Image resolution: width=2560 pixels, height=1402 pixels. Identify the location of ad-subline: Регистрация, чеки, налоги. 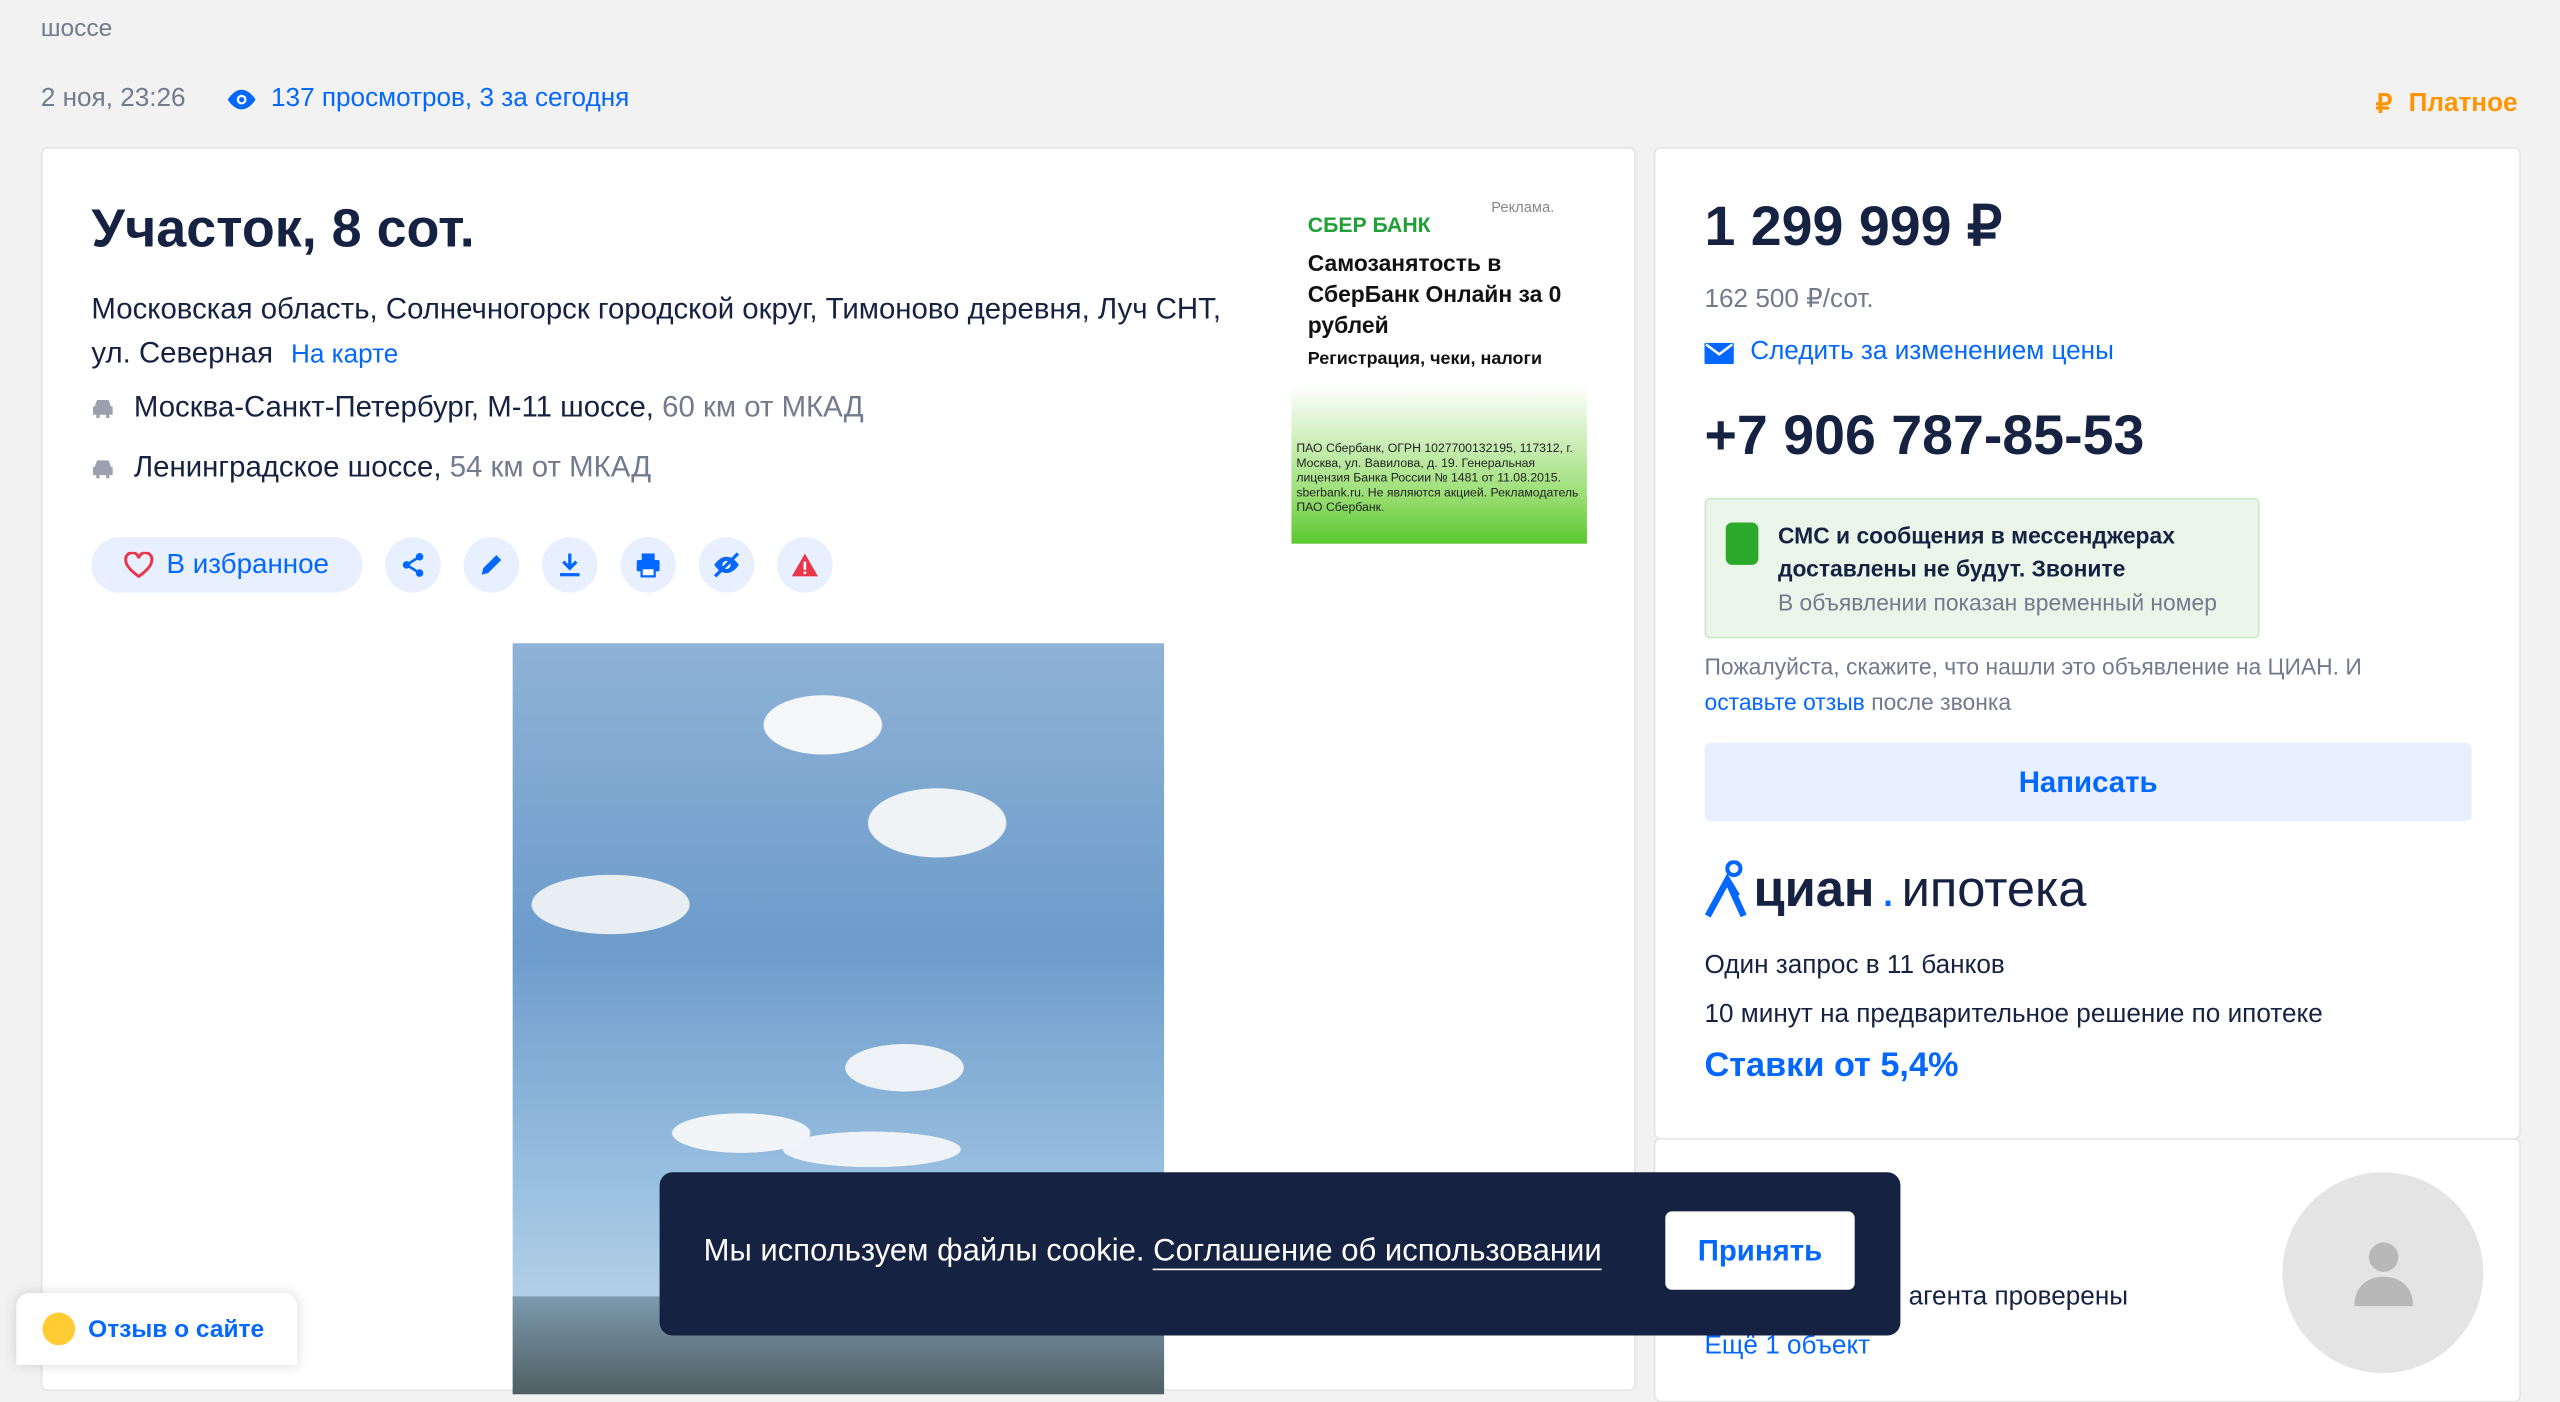
(1425, 359).